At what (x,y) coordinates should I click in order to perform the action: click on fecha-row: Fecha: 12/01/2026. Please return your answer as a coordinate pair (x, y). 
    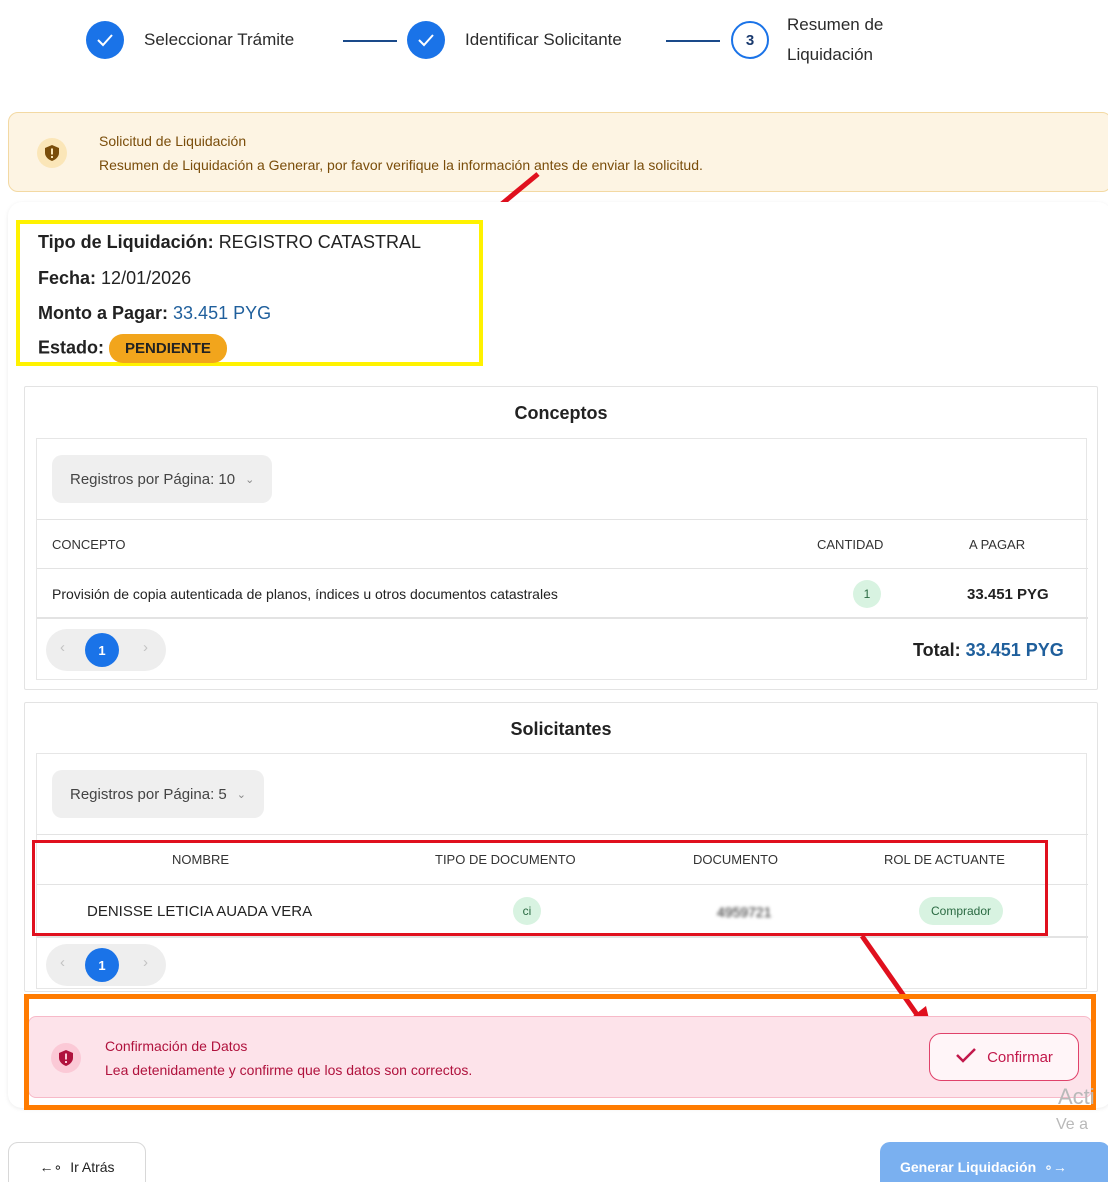
    Looking at the image, I should click on (114, 278).